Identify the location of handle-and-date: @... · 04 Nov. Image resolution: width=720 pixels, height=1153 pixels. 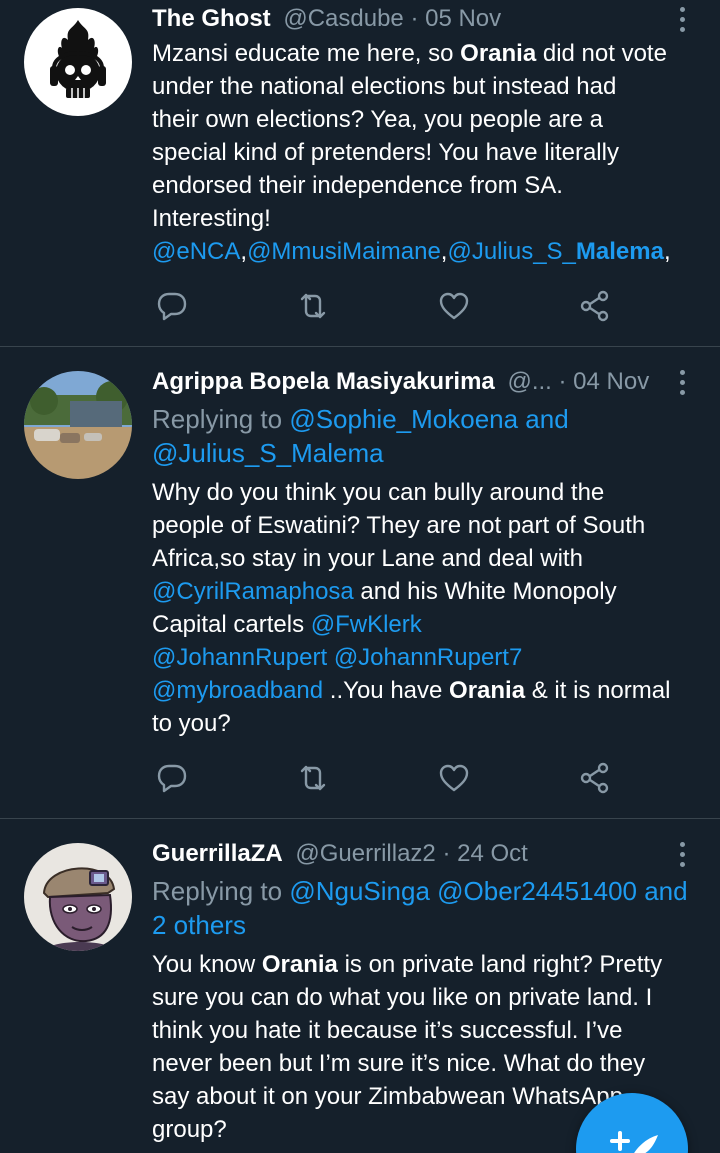
(578, 381).